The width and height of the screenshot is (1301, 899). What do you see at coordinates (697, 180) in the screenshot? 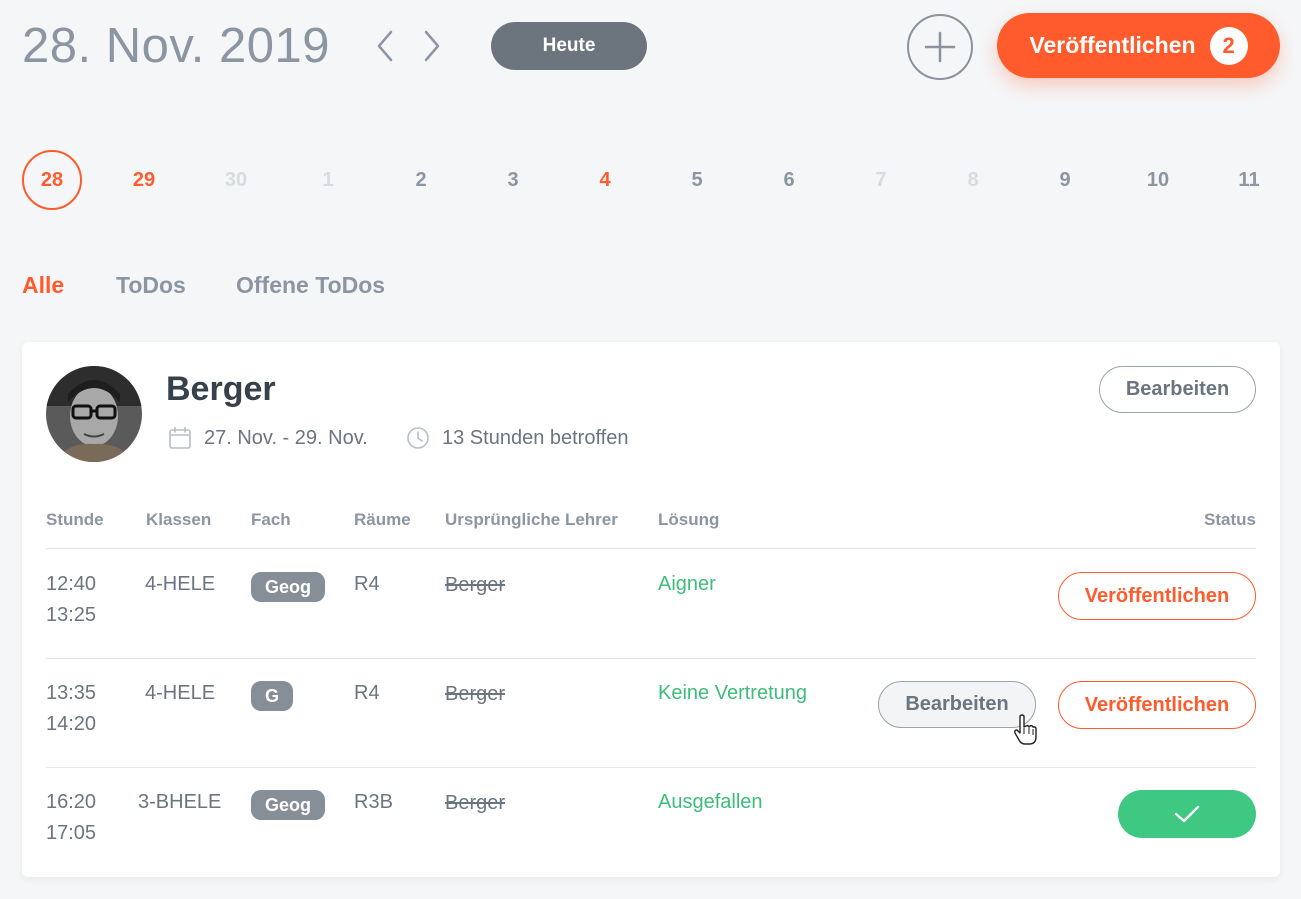
I see `day-item: 5` at bounding box center [697, 180].